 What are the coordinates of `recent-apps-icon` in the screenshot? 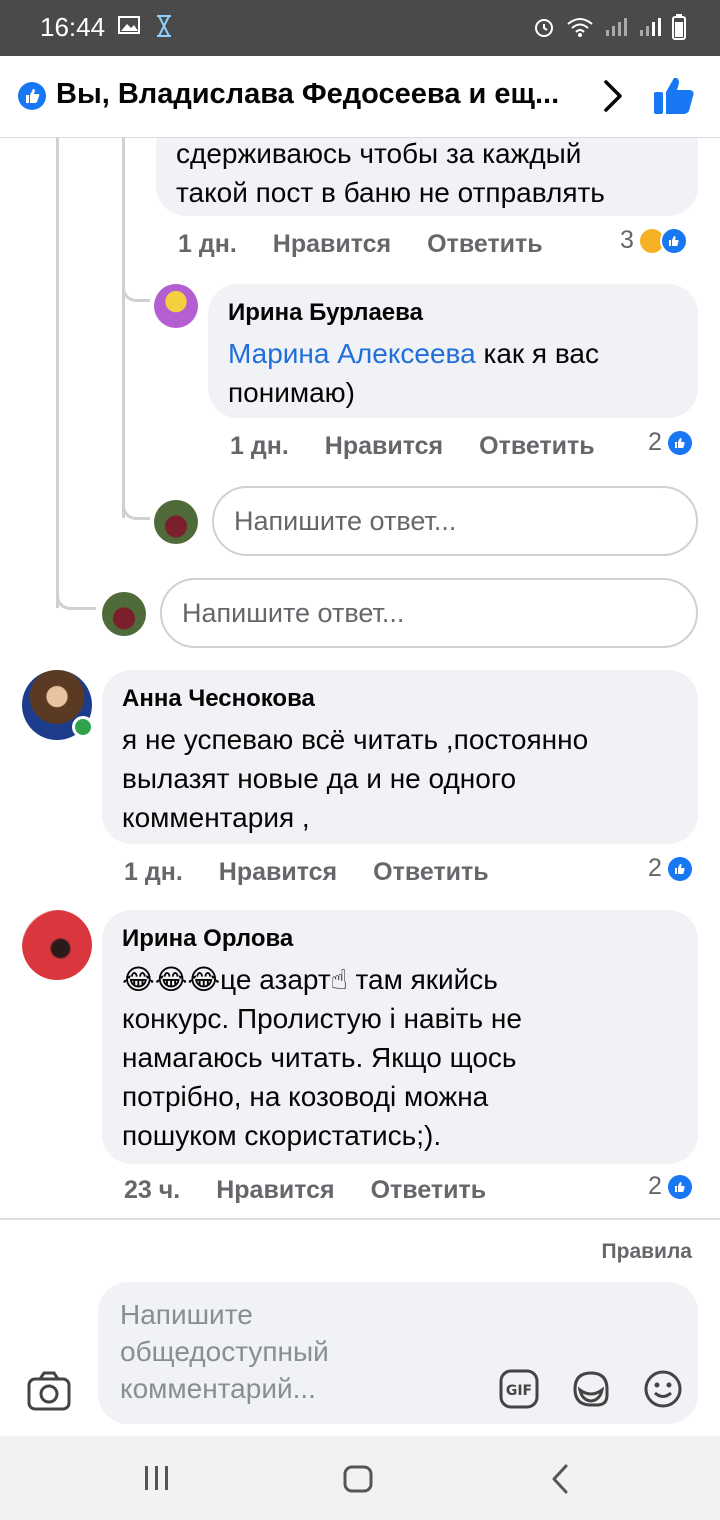 It's located at (157, 1478).